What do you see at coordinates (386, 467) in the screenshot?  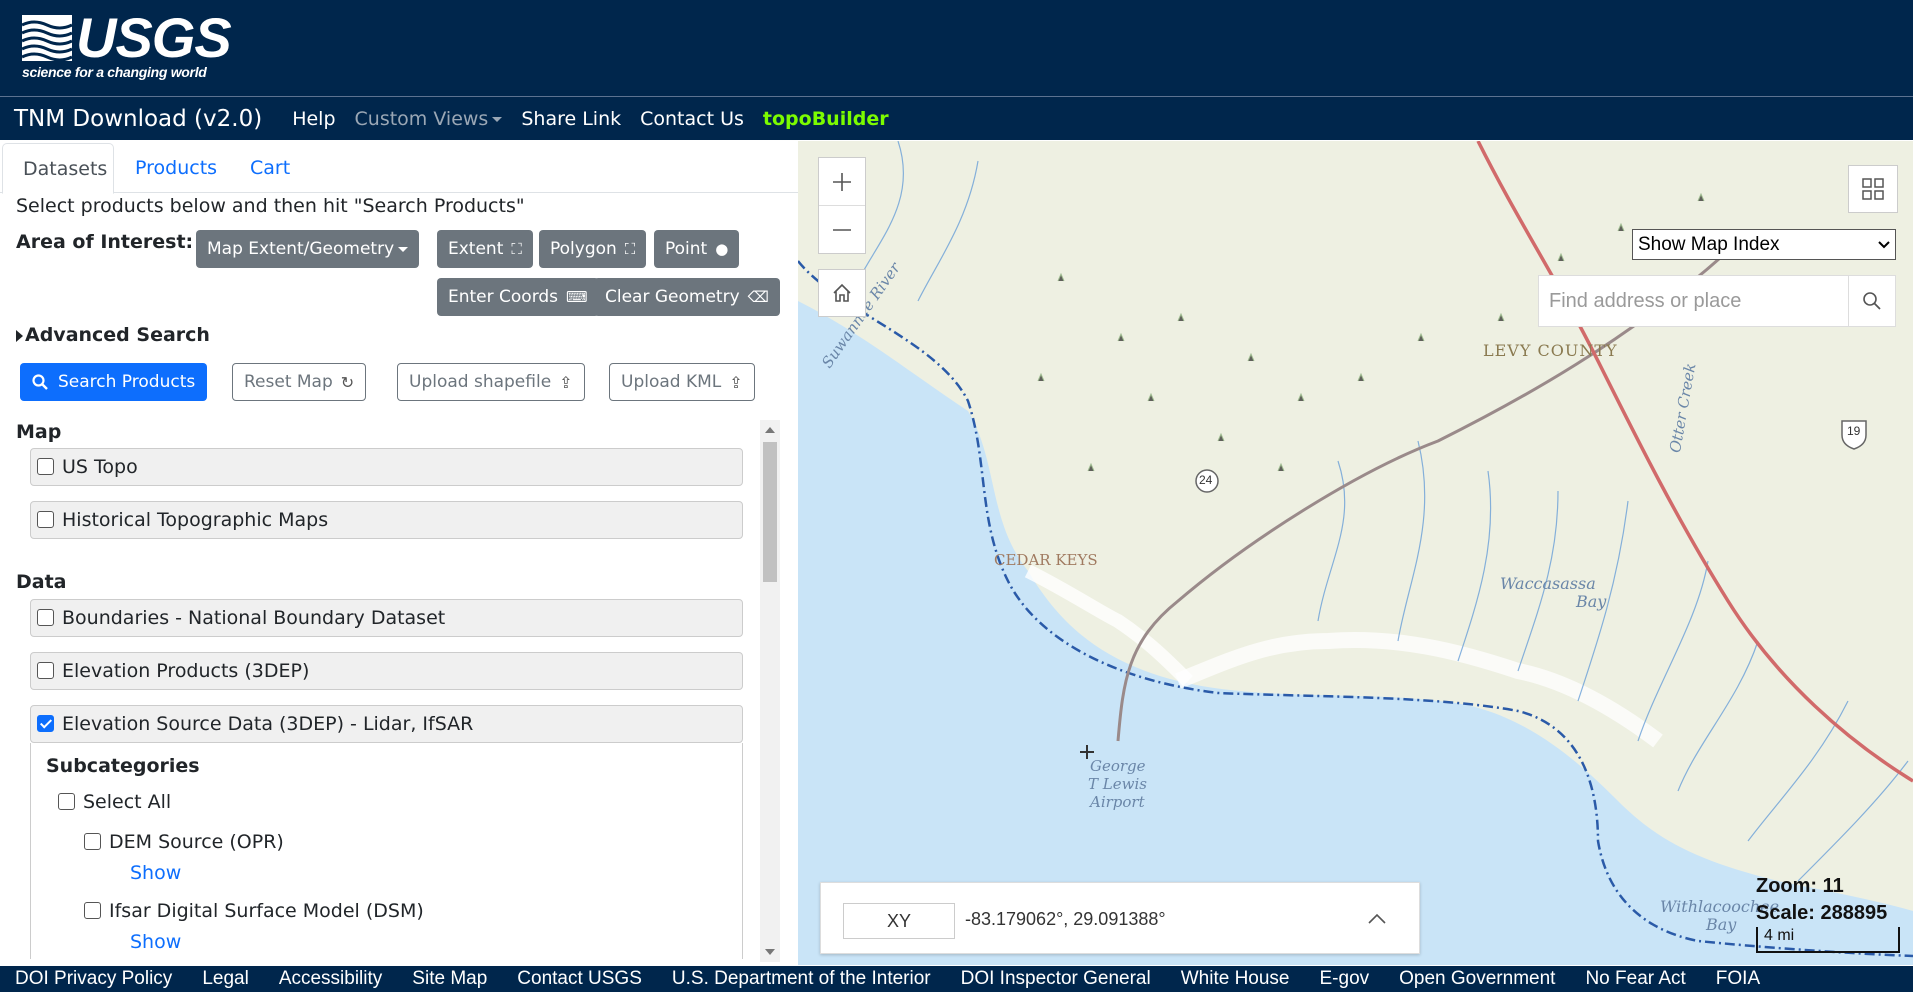 I see `dataset-card-us-topo: US Topo` at bounding box center [386, 467].